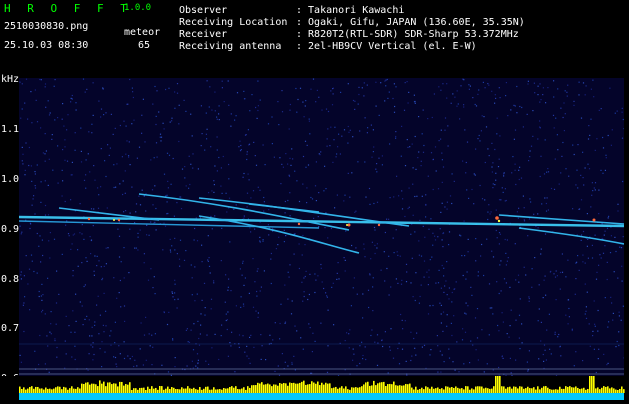  What do you see at coordinates (233, 23) in the screenshot?
I see `info-label-location: Receiving Location` at bounding box center [233, 23].